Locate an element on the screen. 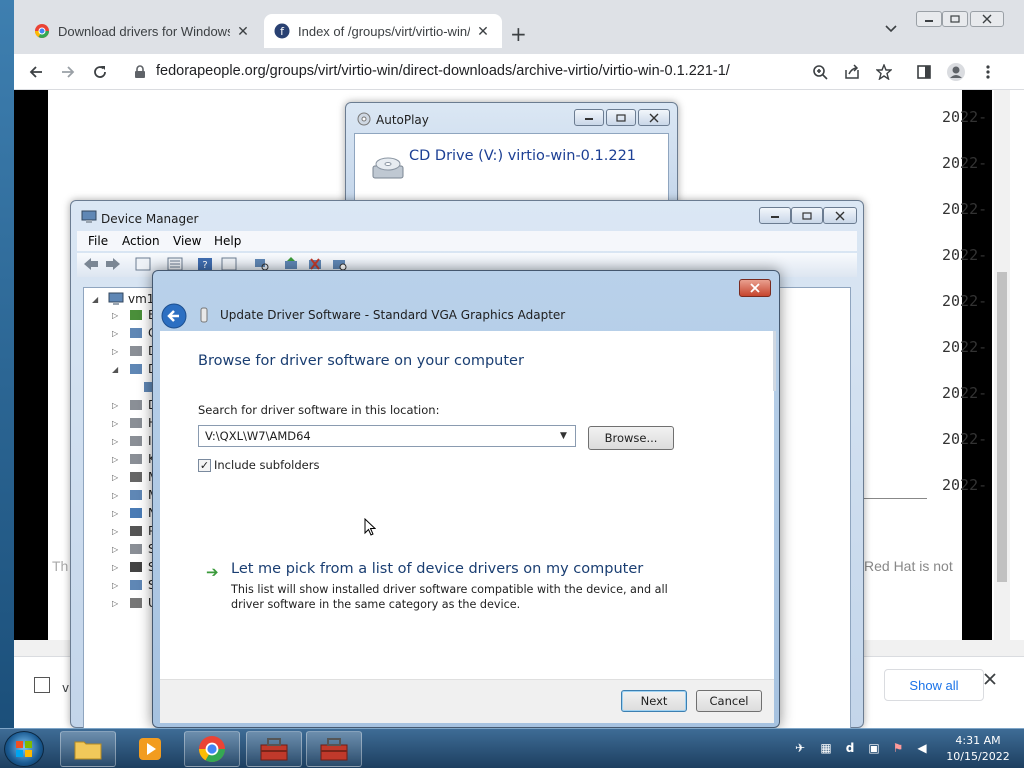 The height and width of the screenshot is (768, 1024). taskbar-chrome is located at coordinates (212, 749).